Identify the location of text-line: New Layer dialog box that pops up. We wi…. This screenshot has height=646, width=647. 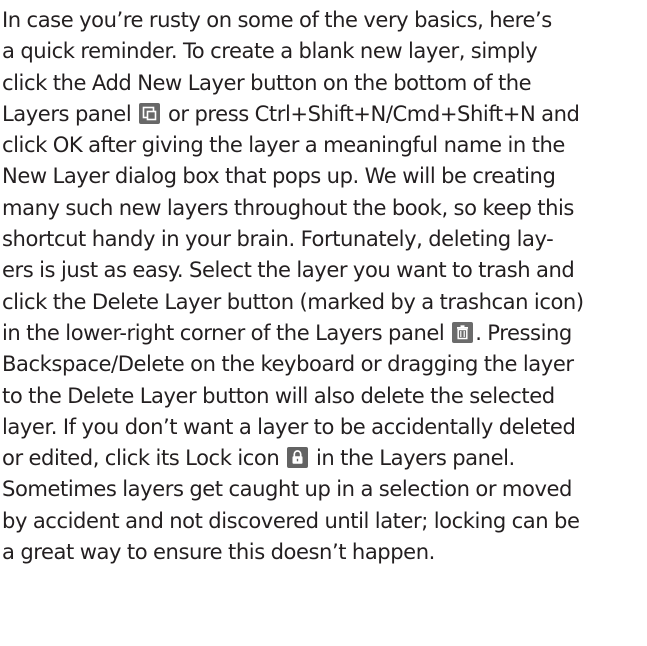
(279, 176).